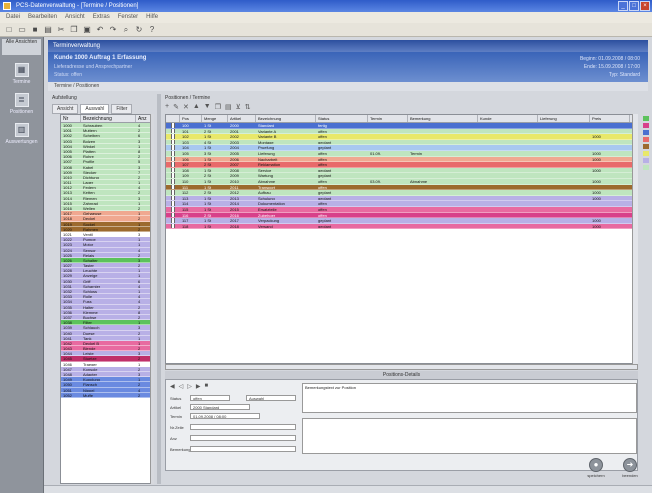 Image resolution: width=652 pixels, height=493 pixels. What do you see at coordinates (113, 30) in the screenshot?
I see `redo-icon: ↷` at bounding box center [113, 30].